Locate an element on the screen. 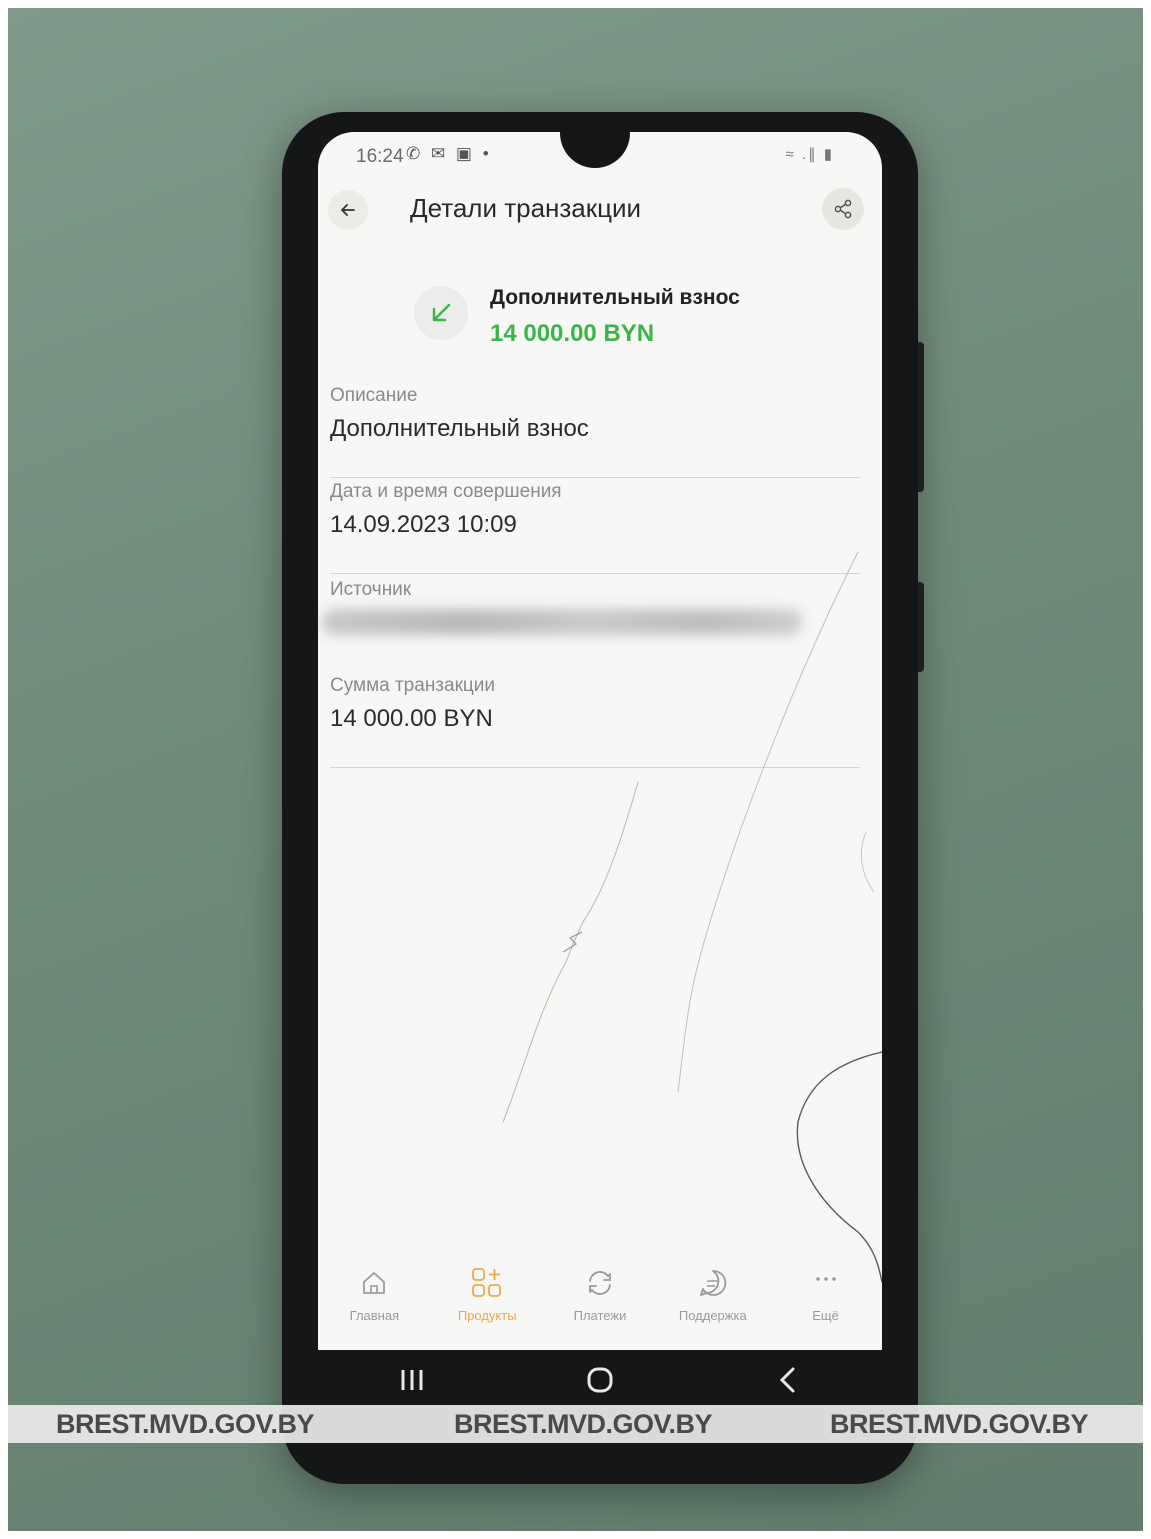 This screenshot has width=1151, height=1539. nav-label: Главная is located at coordinates (374, 1315).